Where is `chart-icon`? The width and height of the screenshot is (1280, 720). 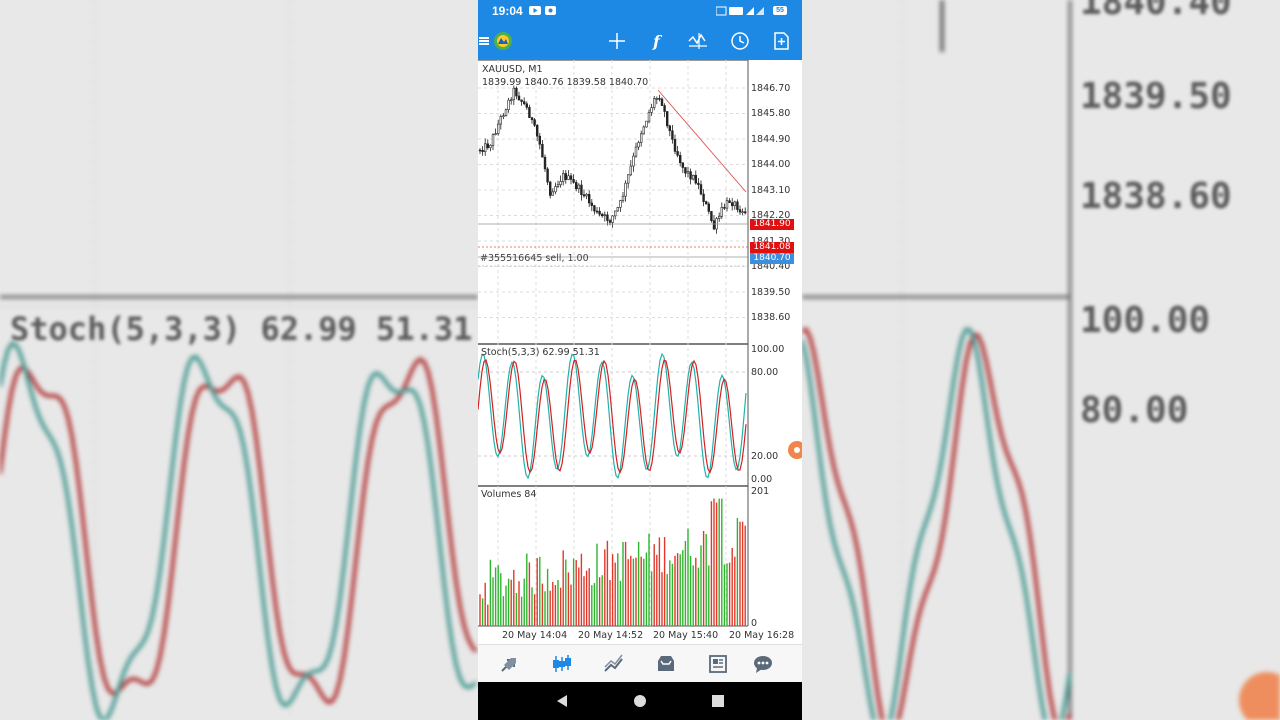 chart-icon is located at coordinates (562, 664).